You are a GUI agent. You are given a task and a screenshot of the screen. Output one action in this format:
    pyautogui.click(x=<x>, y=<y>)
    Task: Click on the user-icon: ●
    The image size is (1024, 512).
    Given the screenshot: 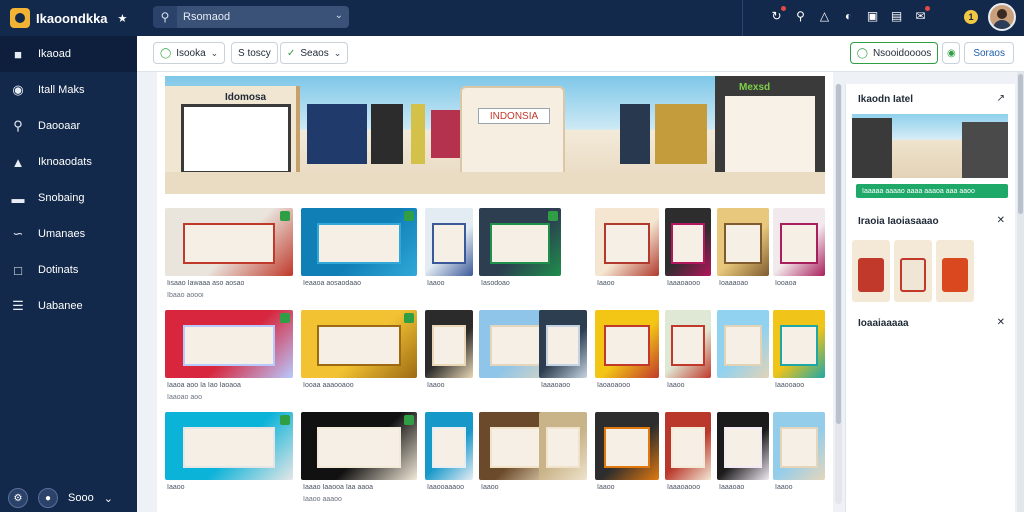 What is the action you would take?
    pyautogui.click(x=48, y=498)
    